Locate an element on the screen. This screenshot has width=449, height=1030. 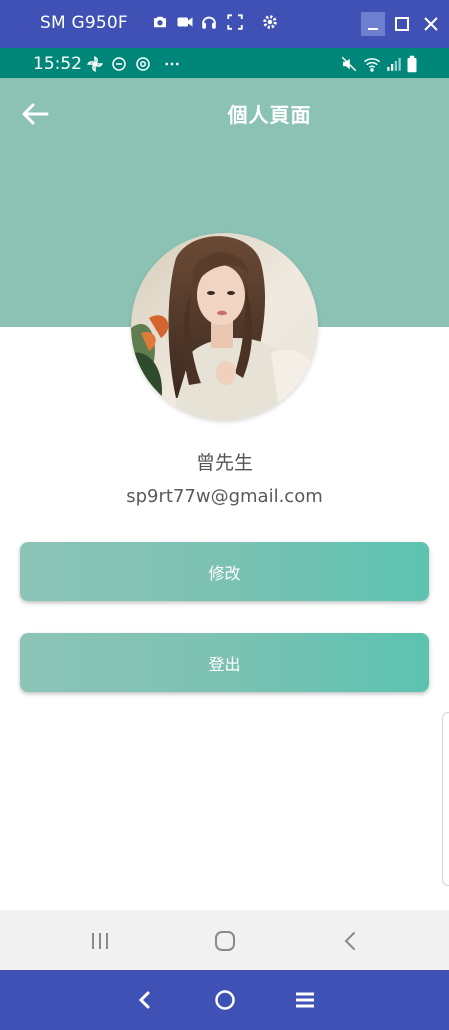
window-title: SM G950F is located at coordinates (84, 23).